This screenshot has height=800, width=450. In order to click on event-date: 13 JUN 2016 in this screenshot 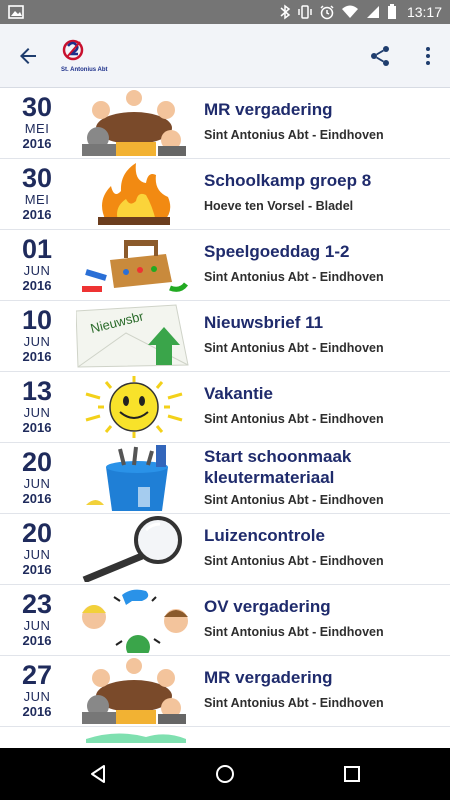, I will do `click(37, 407)`.